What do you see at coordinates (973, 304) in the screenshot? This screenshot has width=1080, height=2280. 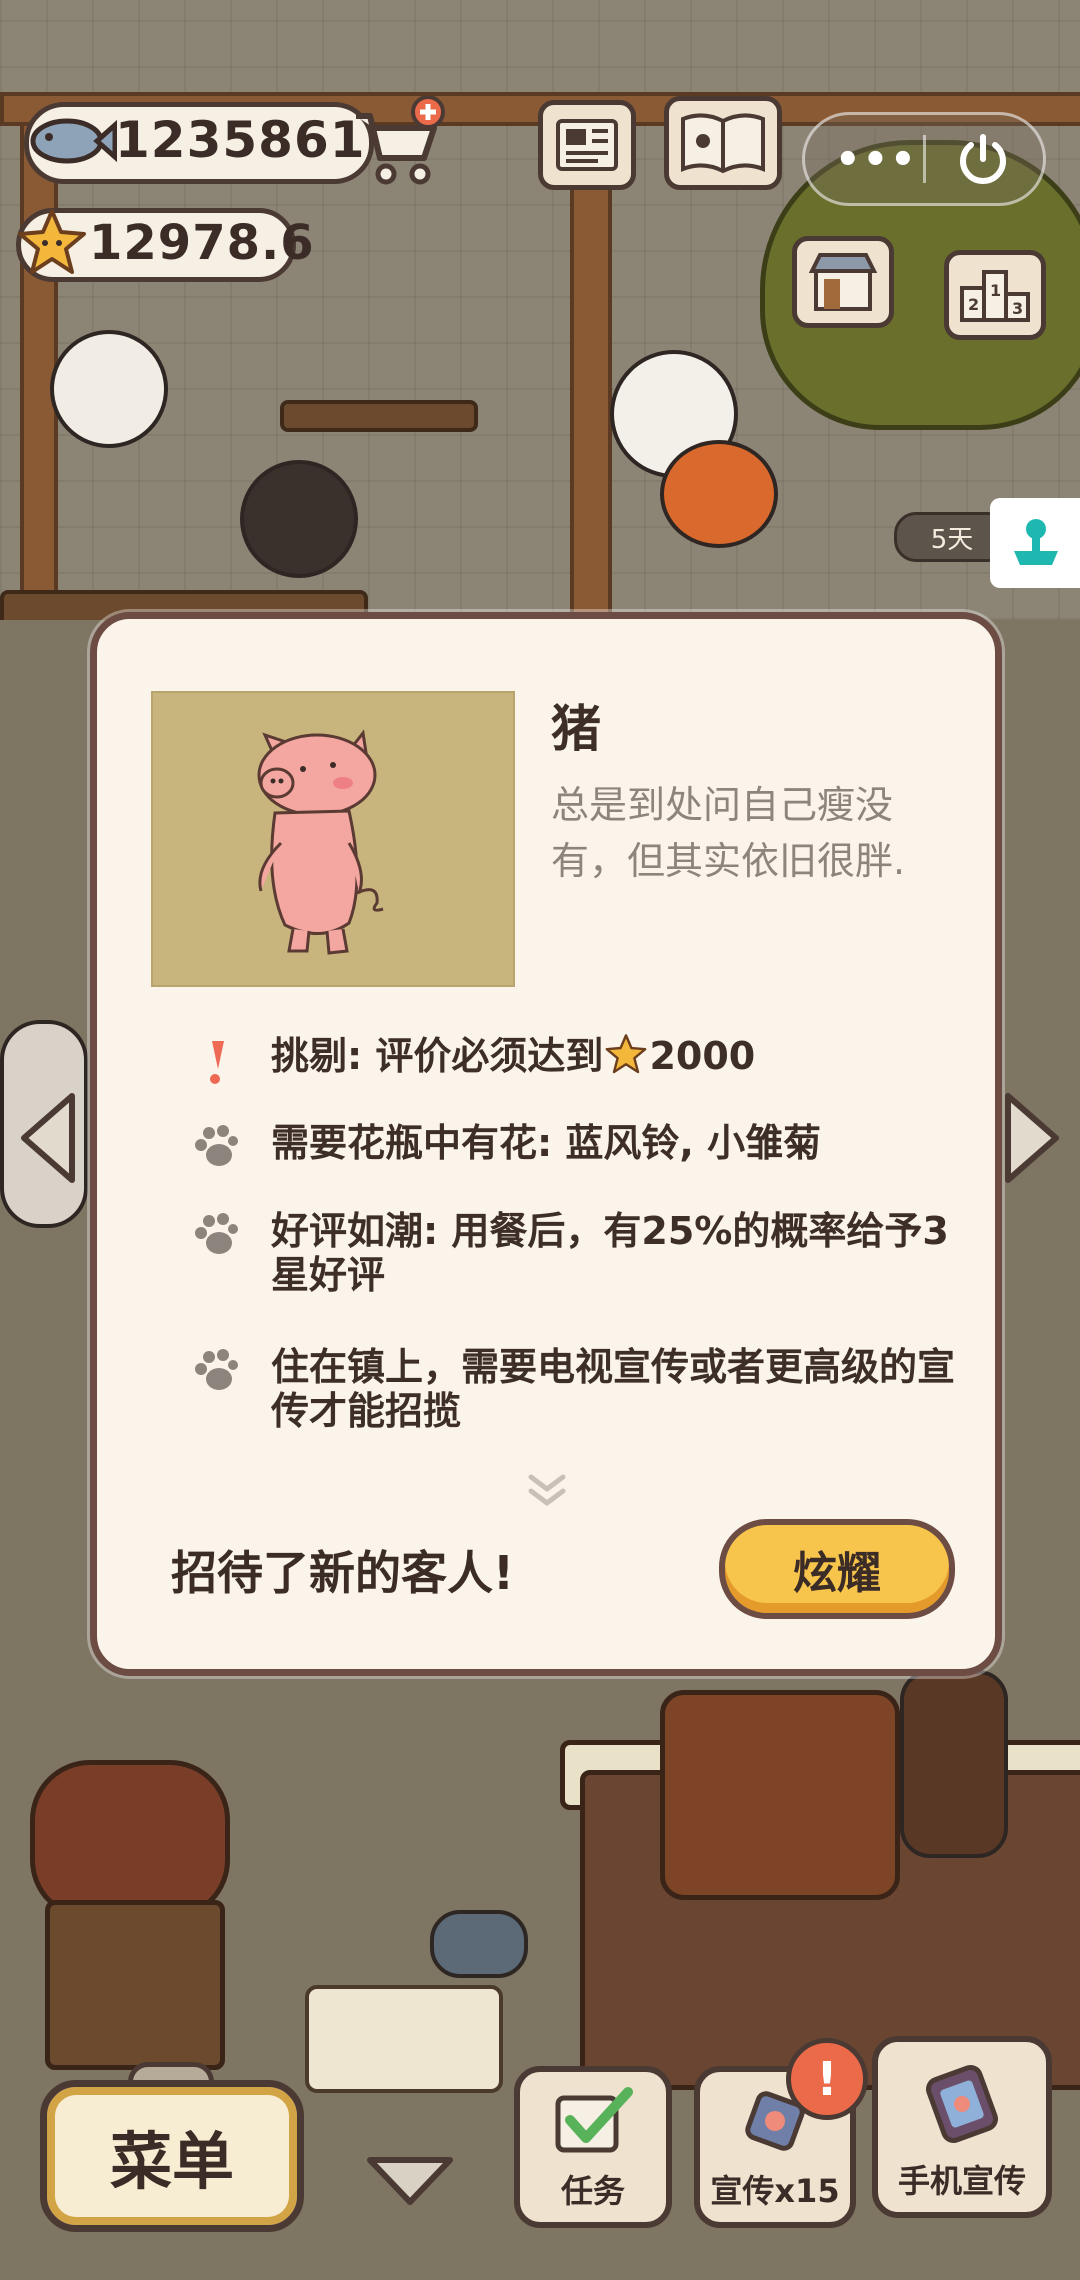 I see `svg-text: 2` at bounding box center [973, 304].